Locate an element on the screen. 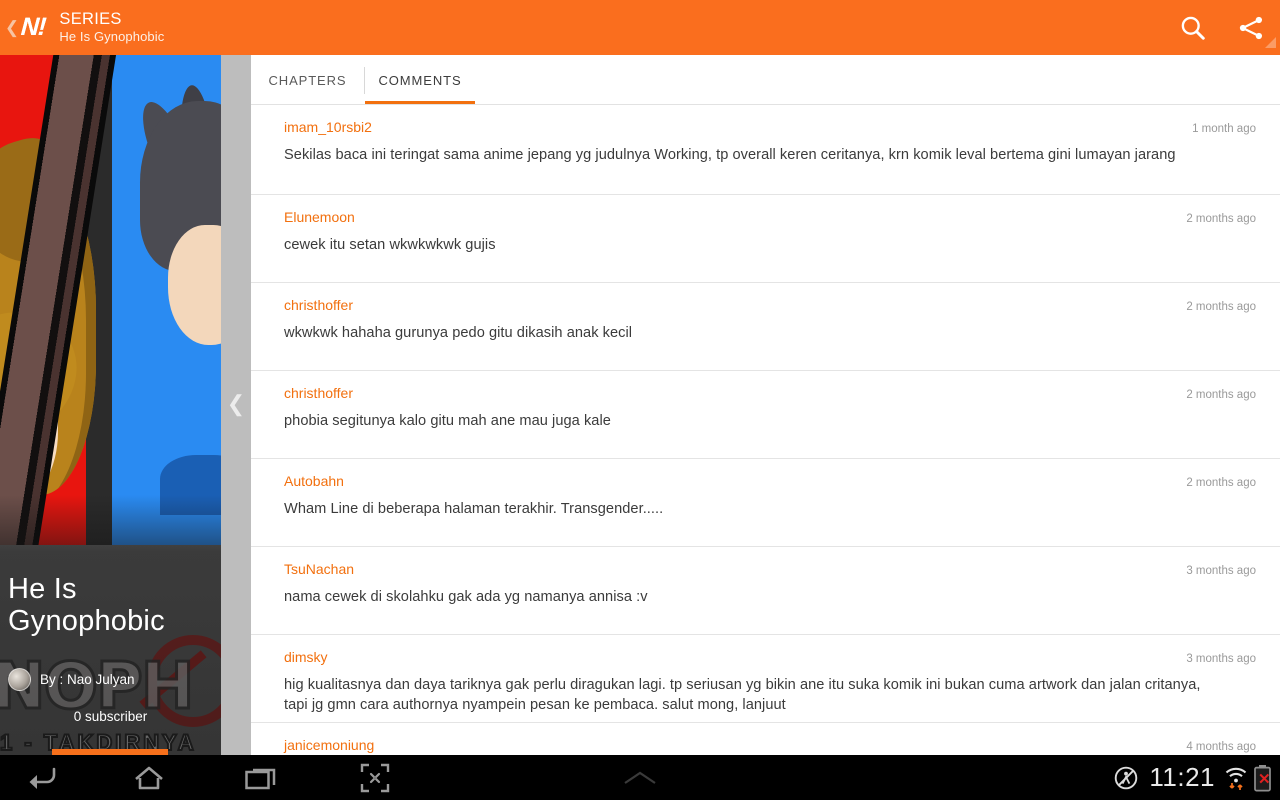 The width and height of the screenshot is (1280, 800). nav-expand-button is located at coordinates (640, 777).